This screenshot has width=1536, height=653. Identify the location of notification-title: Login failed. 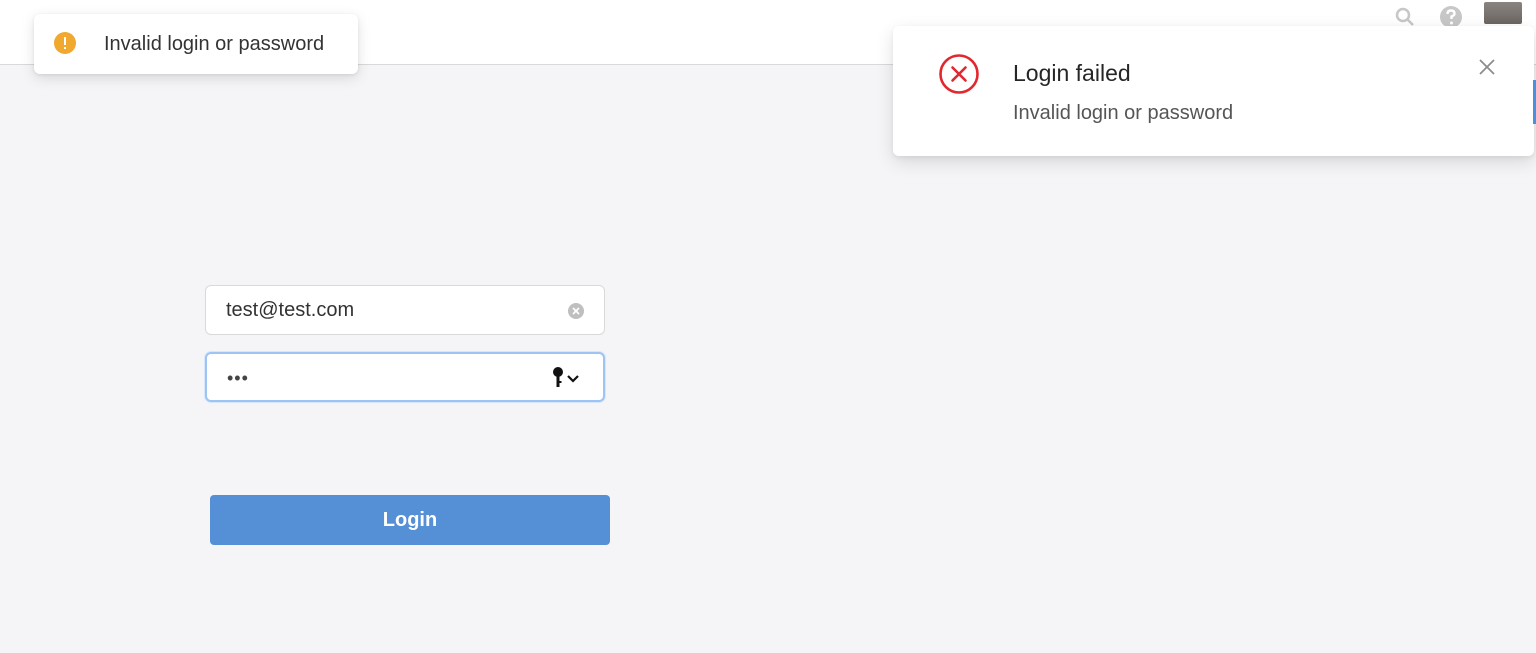
(1072, 73).